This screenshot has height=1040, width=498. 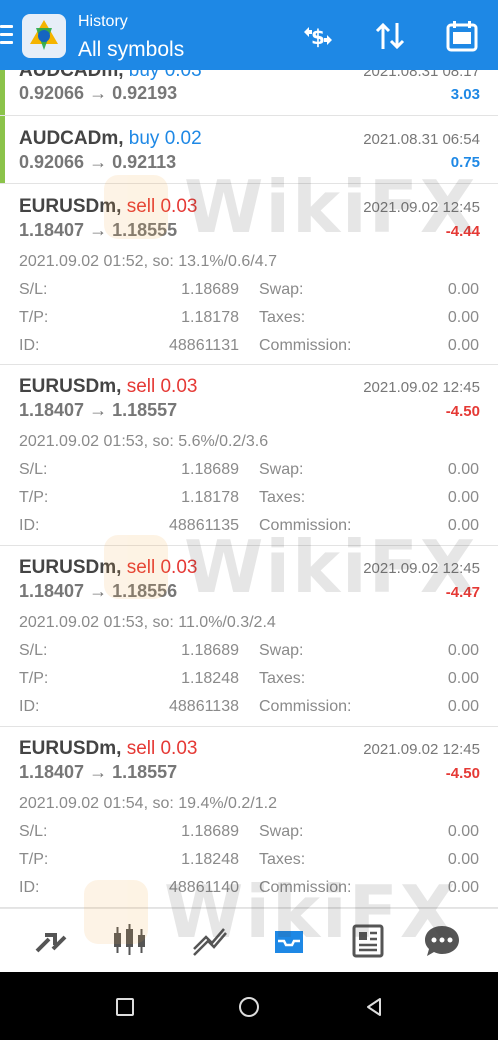 I want to click on sort-icon, so click(x=390, y=36).